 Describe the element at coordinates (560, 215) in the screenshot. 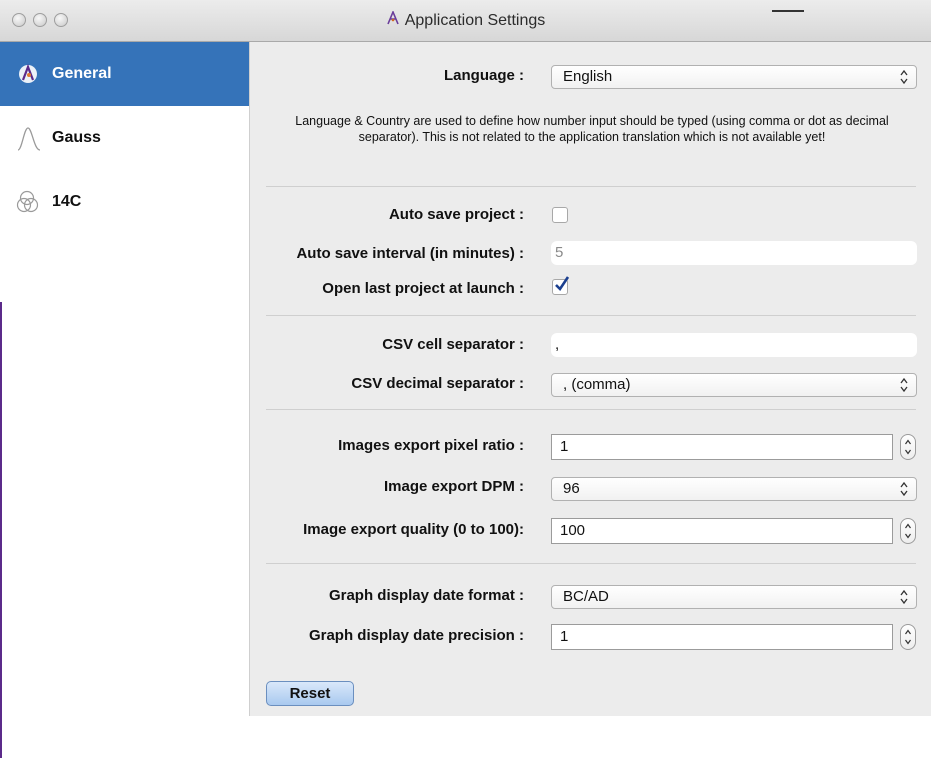

I see `auto-save-checkbox` at that location.